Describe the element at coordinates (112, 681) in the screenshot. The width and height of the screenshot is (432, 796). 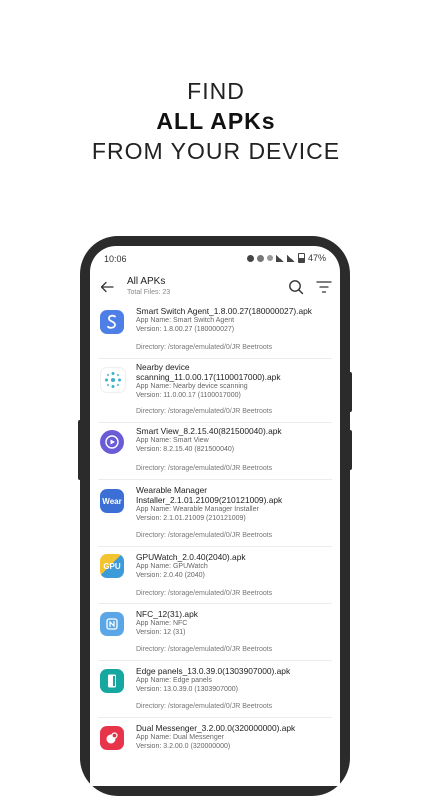
I see `edge-panels-icon` at that location.